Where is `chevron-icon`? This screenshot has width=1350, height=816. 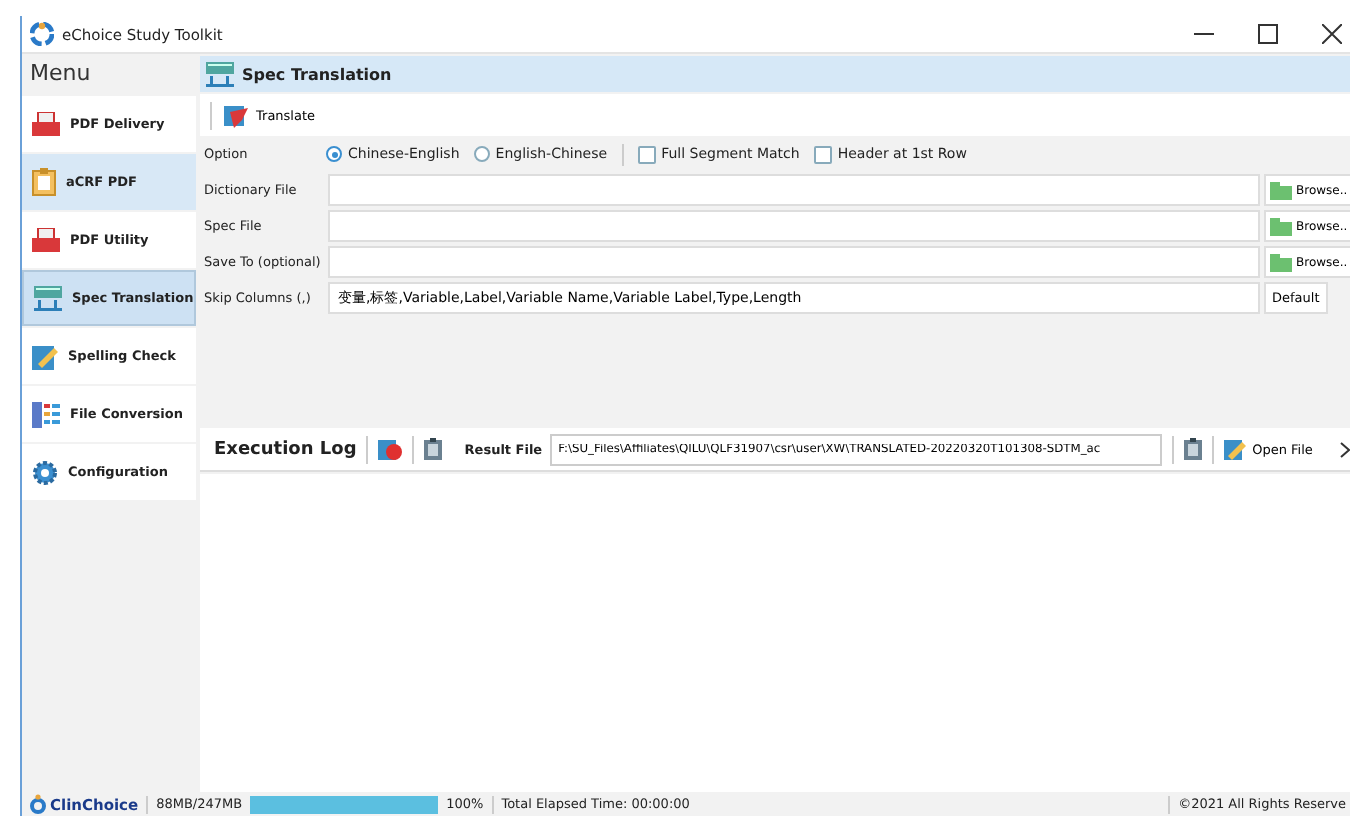 chevron-icon is located at coordinates (1345, 449).